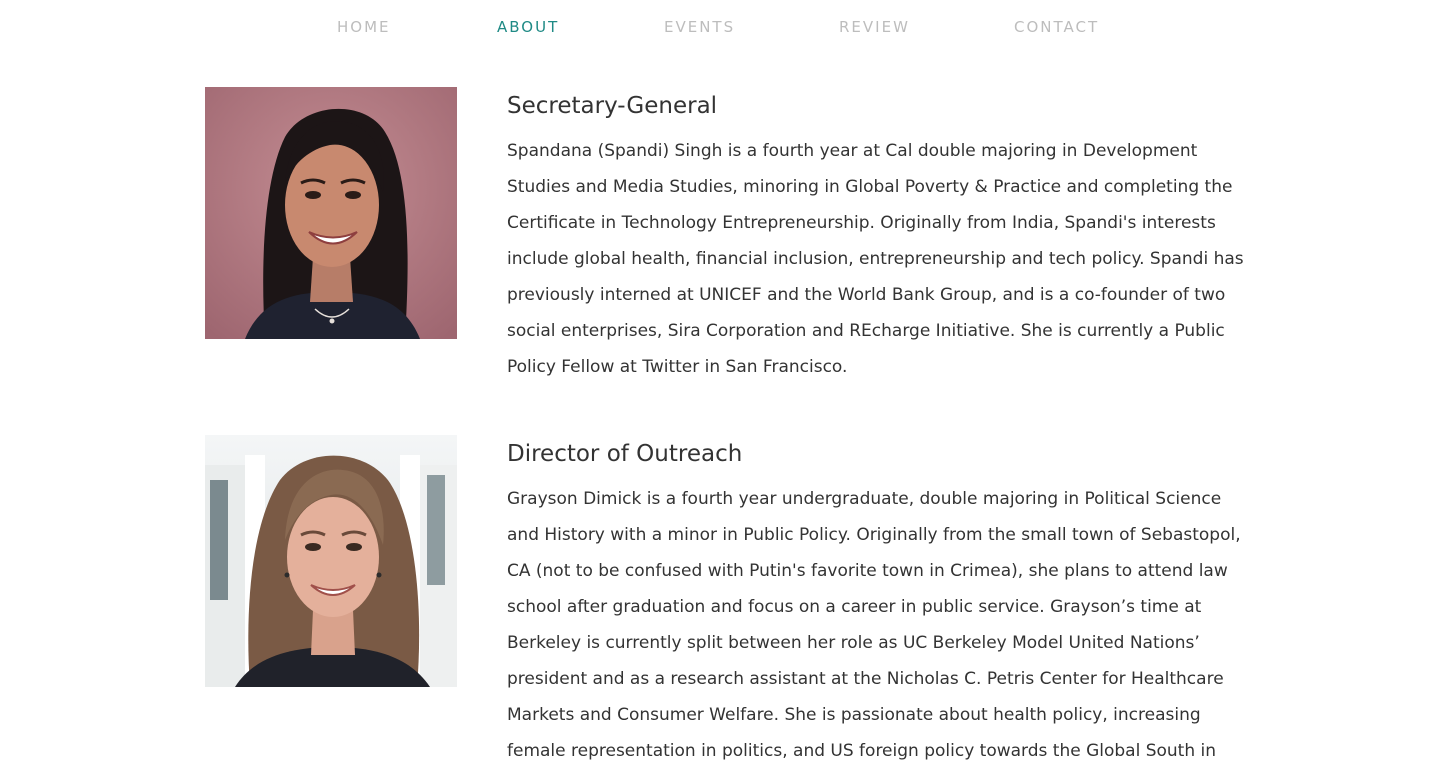 The width and height of the screenshot is (1440, 775). I want to click on member-role: Director of Outreach, so click(625, 454).